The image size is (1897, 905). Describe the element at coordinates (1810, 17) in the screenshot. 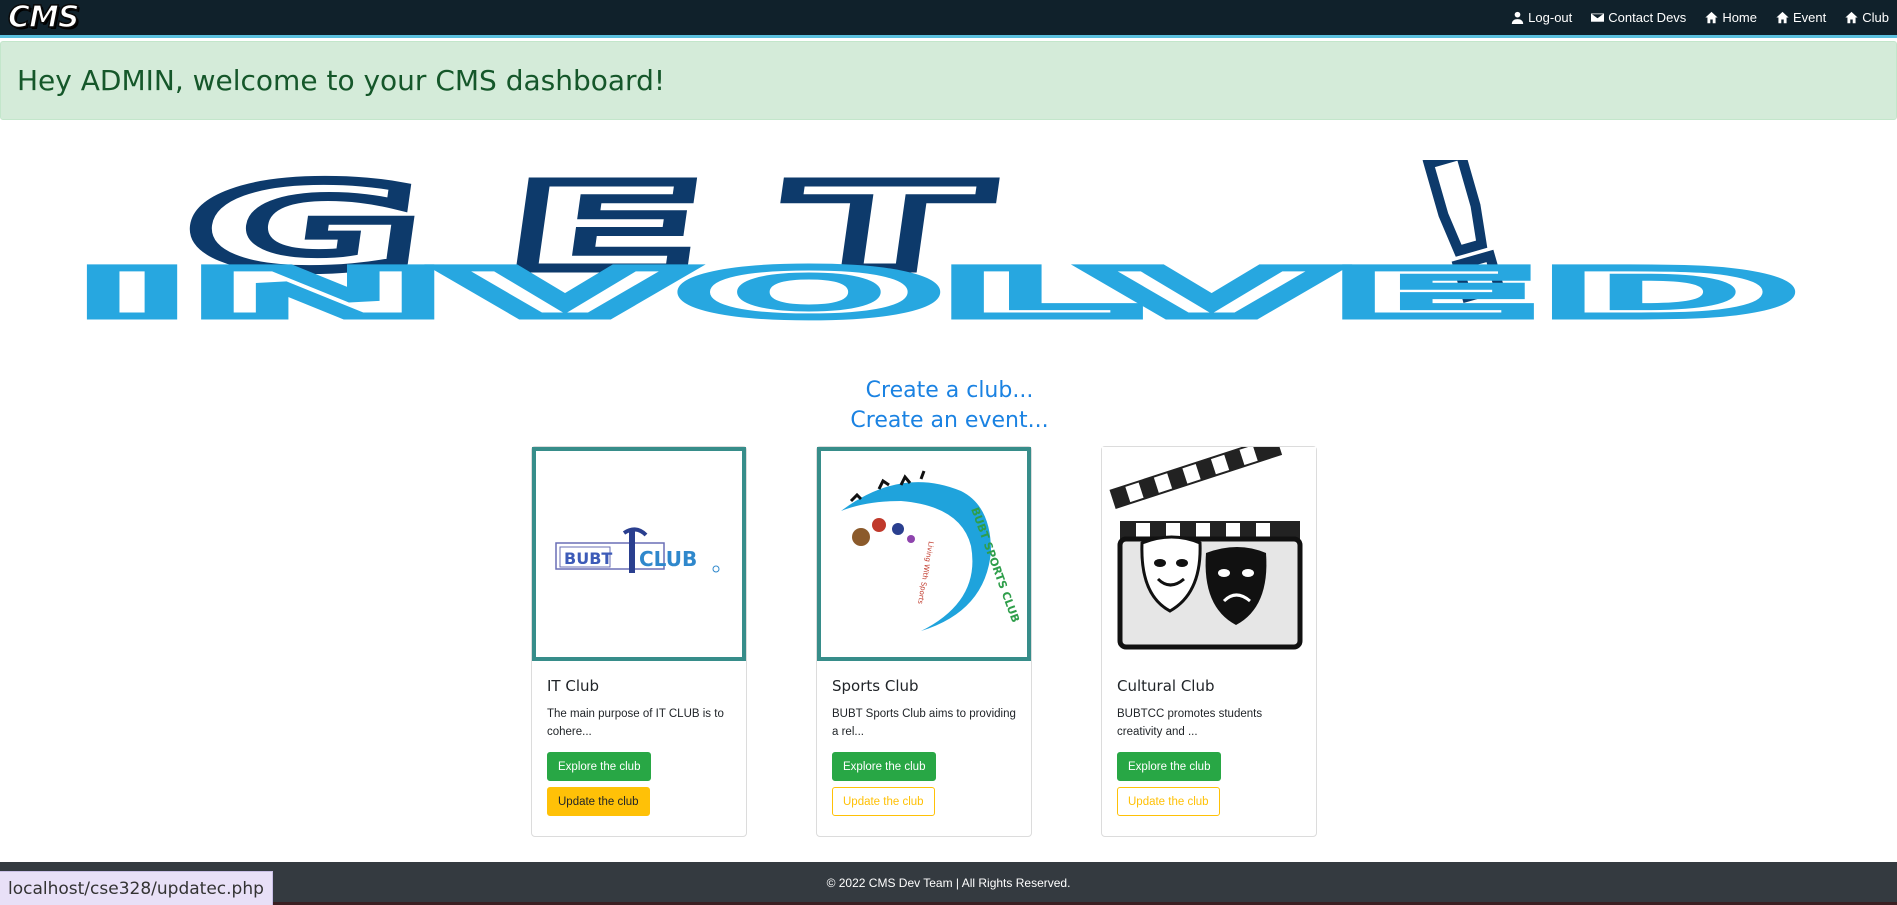

I see `nav-event-label: Event` at that location.